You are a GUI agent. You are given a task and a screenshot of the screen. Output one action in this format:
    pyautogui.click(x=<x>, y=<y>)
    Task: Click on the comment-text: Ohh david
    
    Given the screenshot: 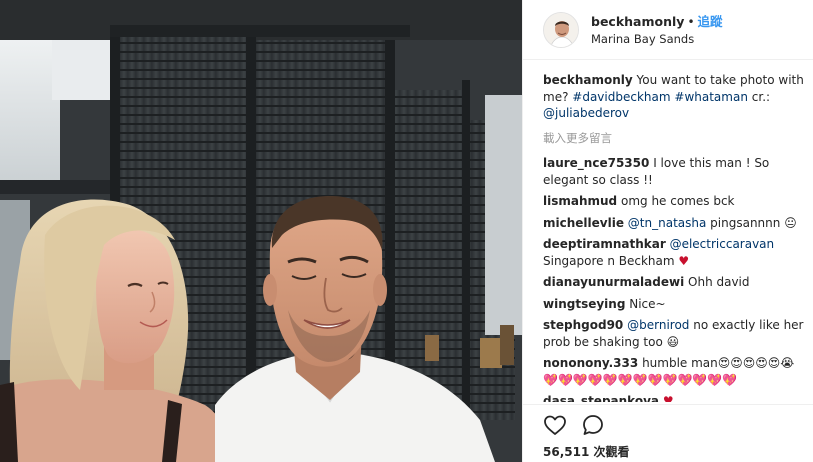 What is the action you would take?
    pyautogui.click(x=719, y=282)
    